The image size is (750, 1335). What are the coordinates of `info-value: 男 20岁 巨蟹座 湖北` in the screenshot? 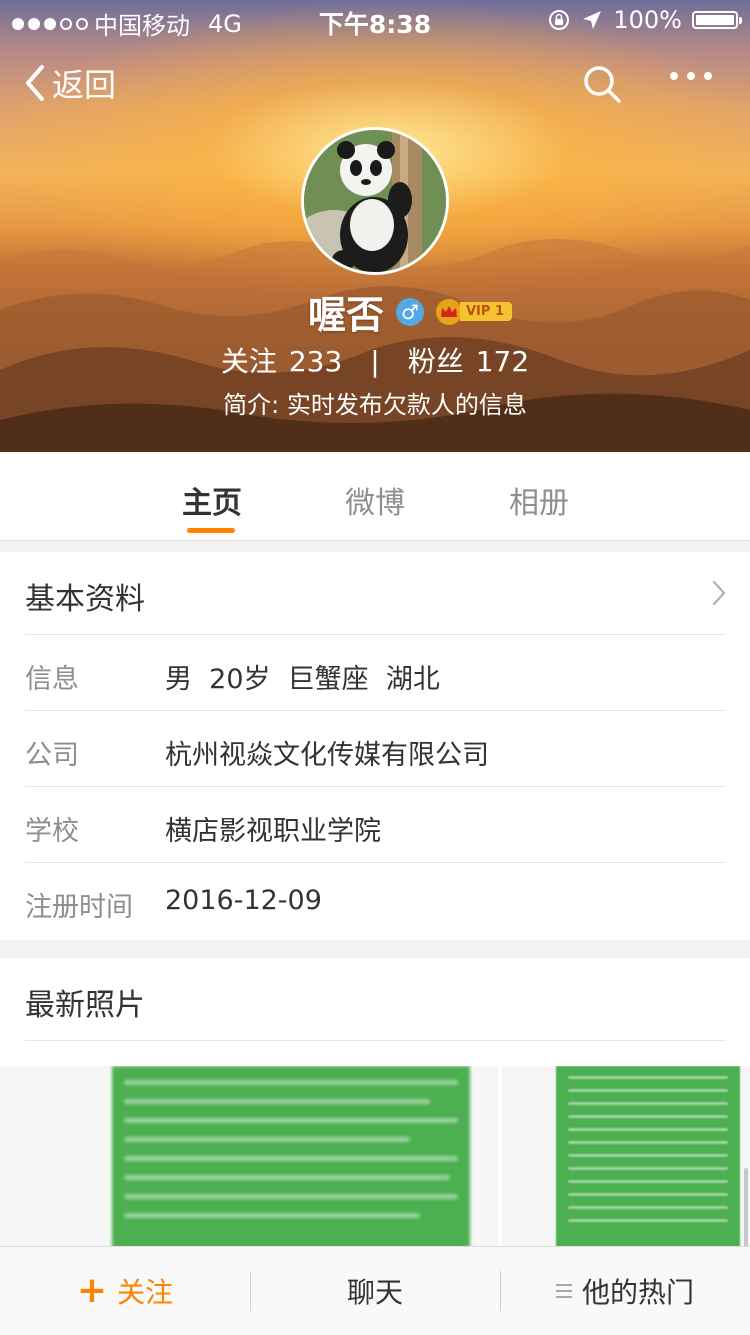 It's located at (302, 679).